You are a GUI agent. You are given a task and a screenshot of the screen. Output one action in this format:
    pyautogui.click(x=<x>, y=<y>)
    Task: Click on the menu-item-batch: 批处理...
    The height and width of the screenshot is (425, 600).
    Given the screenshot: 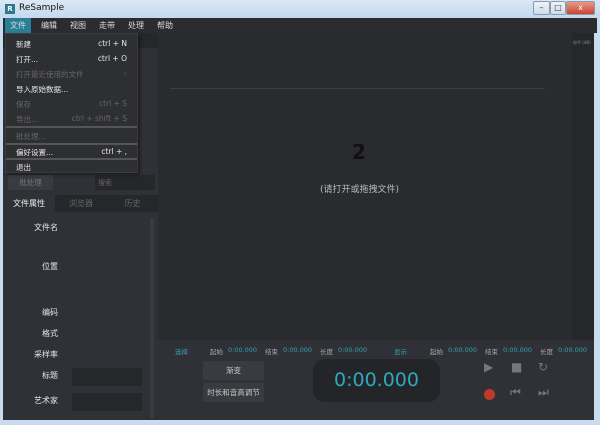 What is the action you would take?
    pyautogui.click(x=31, y=136)
    